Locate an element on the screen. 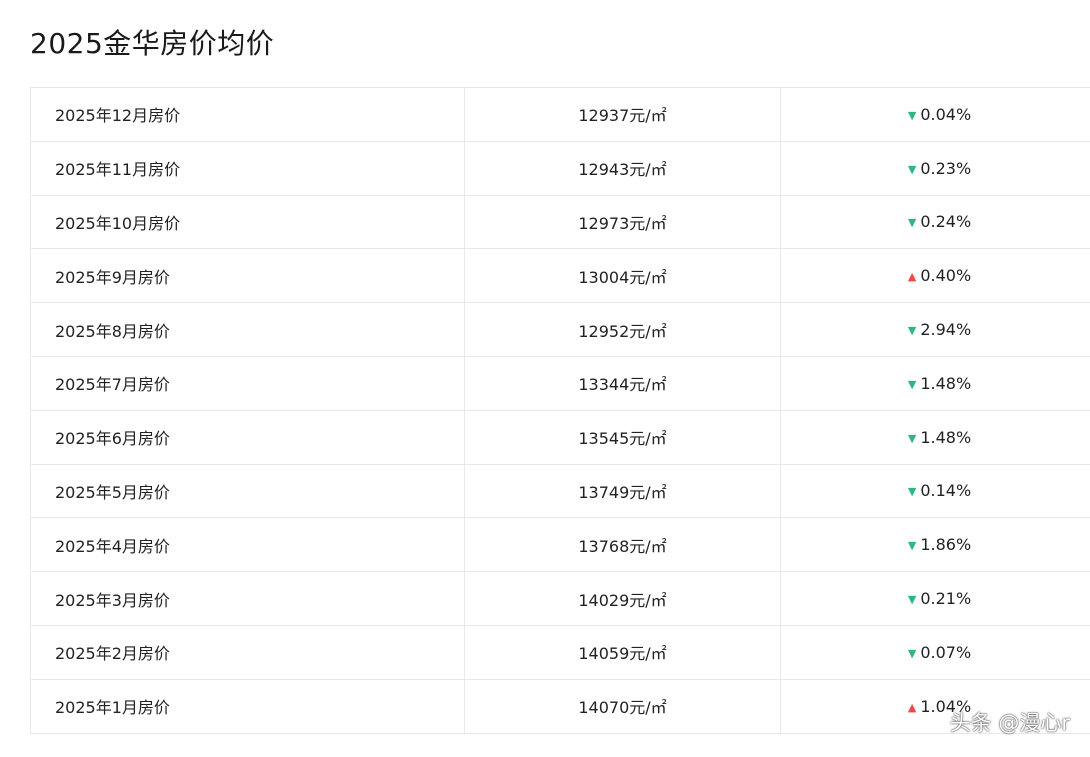 The height and width of the screenshot is (757, 1090). month-cell: 2025年5月房价 is located at coordinates (247, 491).